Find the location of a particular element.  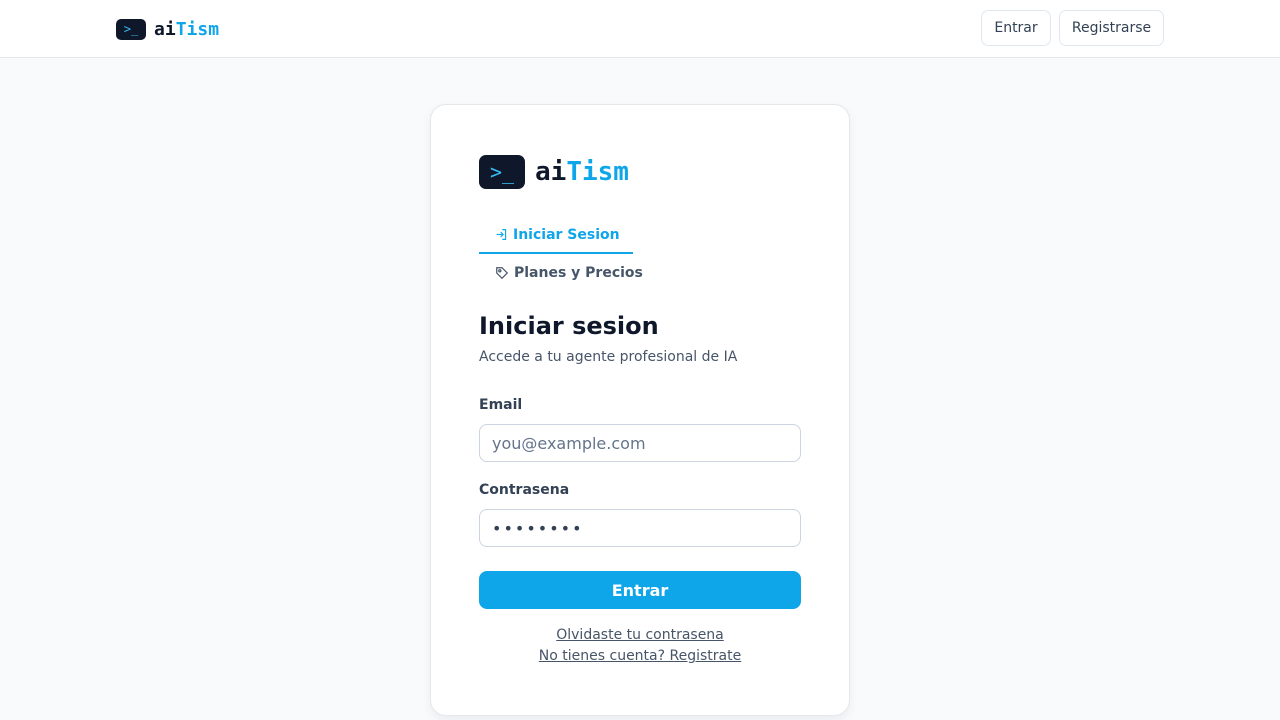

header-brand: >_ aiTism is located at coordinates (167, 29).